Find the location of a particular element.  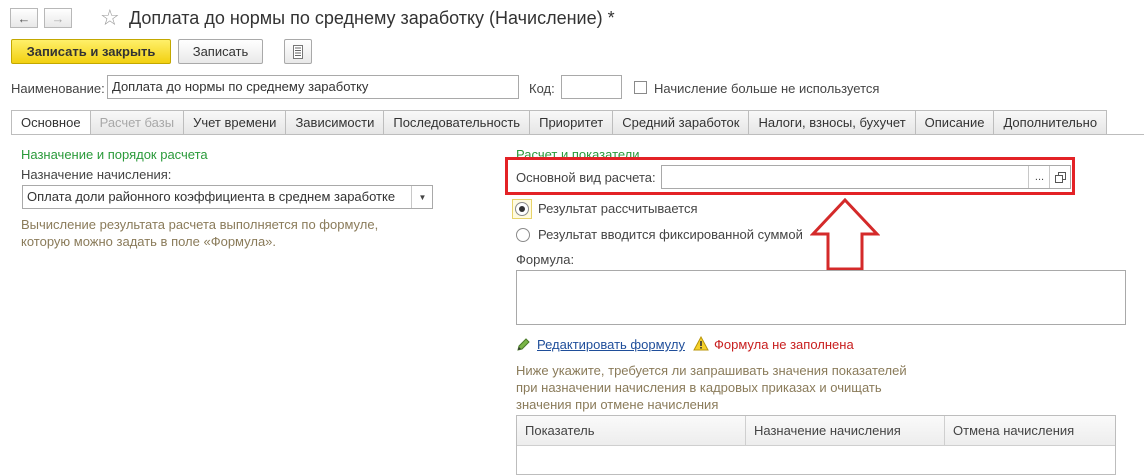

back-button: ← is located at coordinates (24, 18).